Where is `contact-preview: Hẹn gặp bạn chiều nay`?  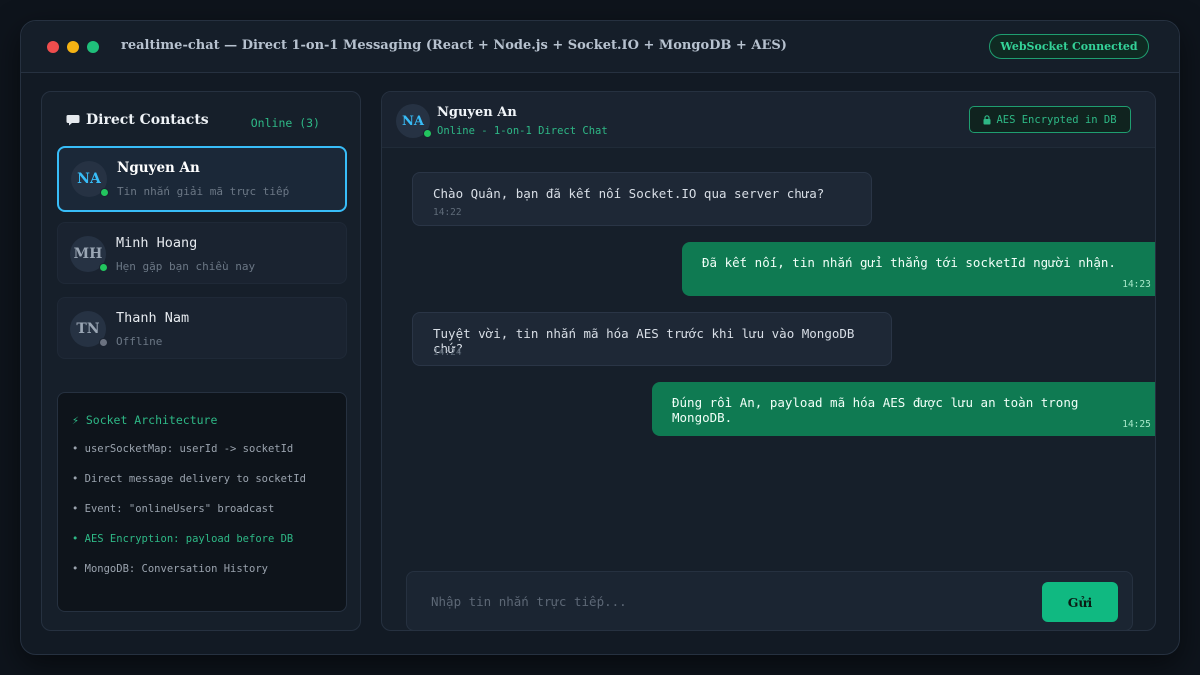 contact-preview: Hẹn gặp bạn chiều nay is located at coordinates (186, 266).